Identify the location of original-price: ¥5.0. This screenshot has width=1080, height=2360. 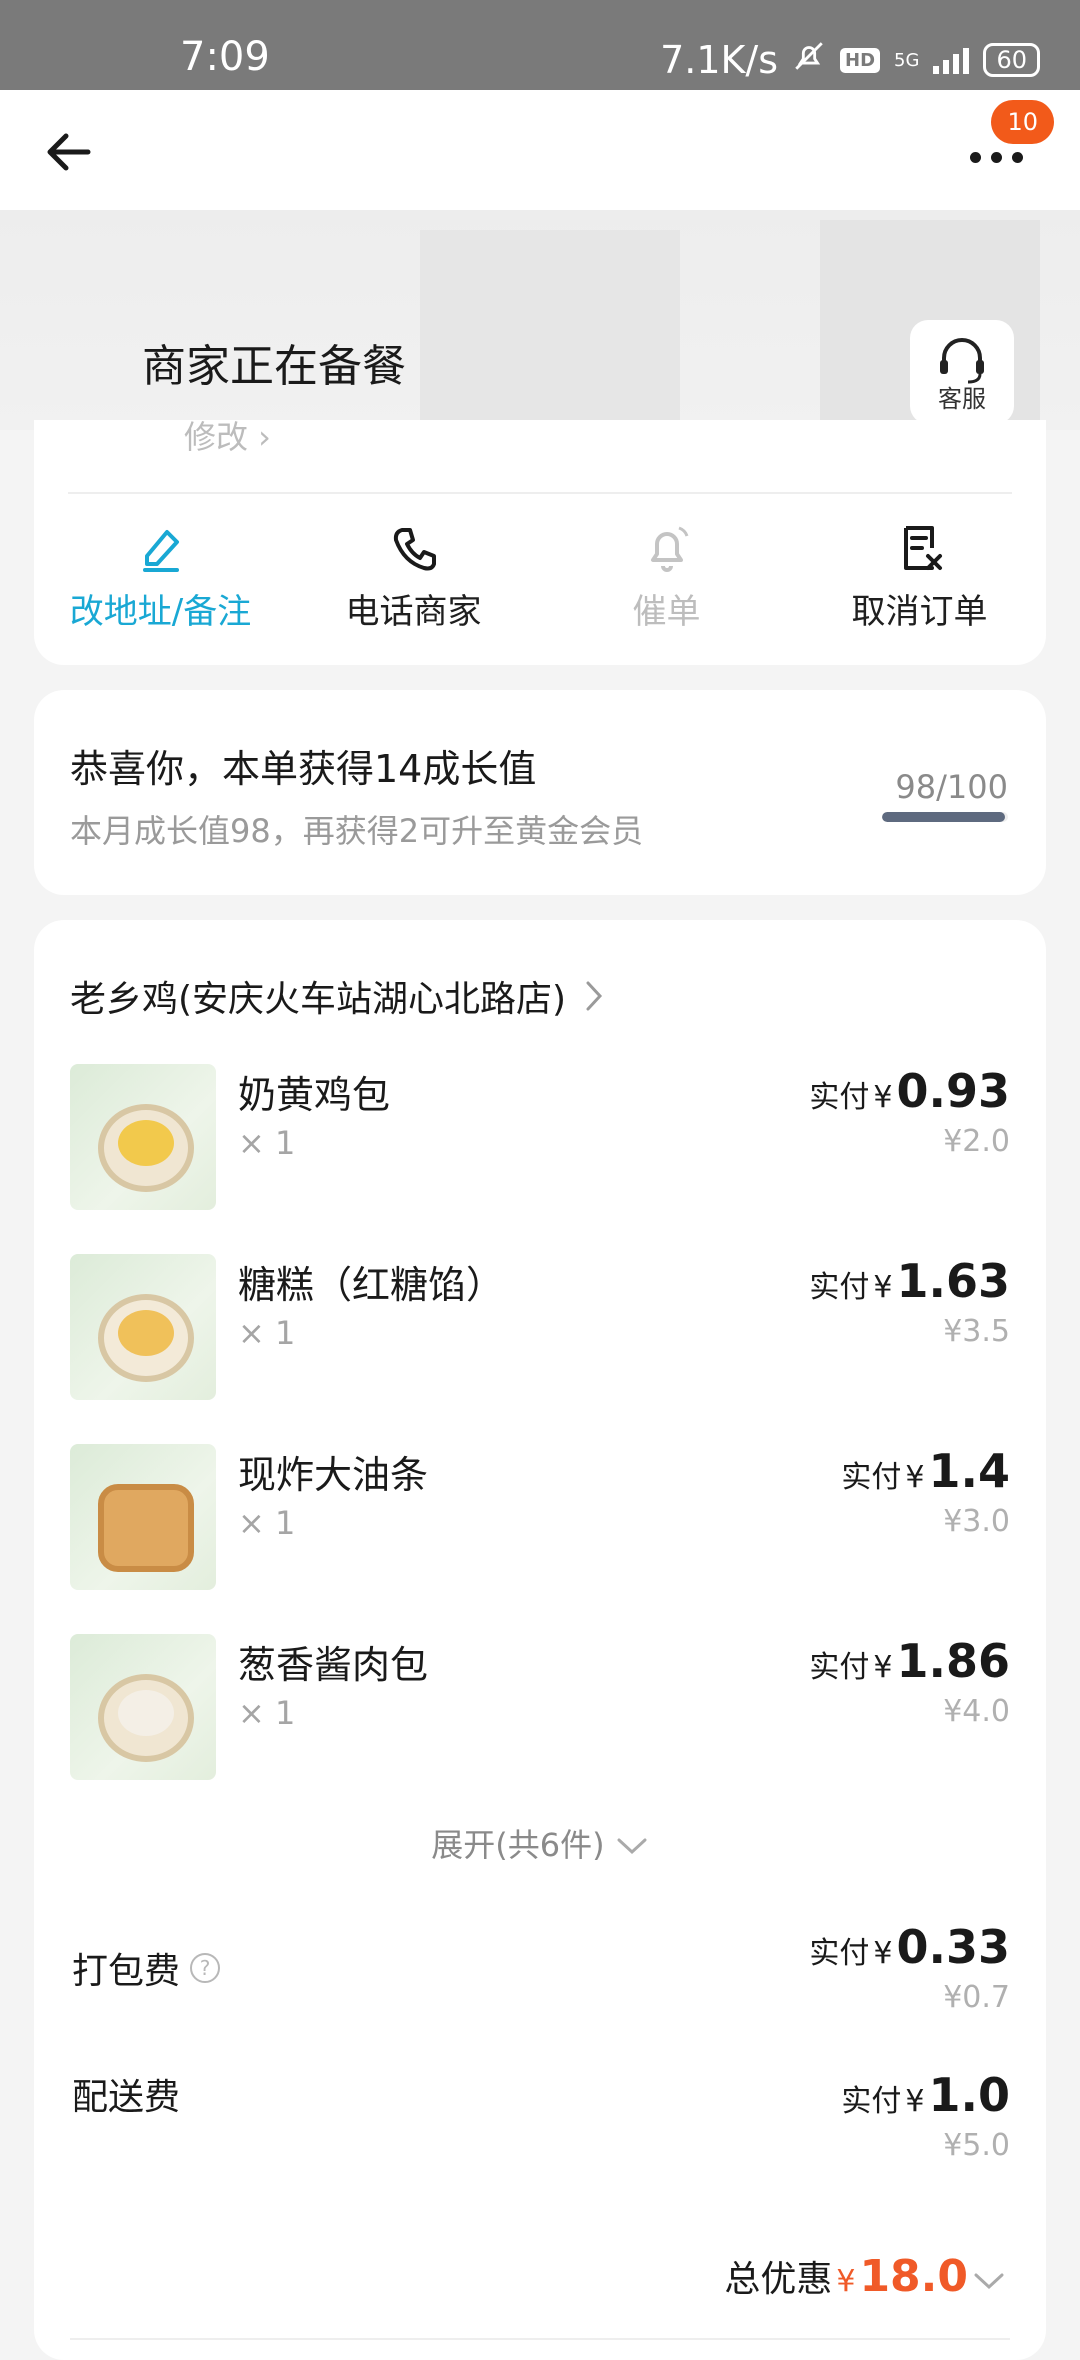
(976, 2145).